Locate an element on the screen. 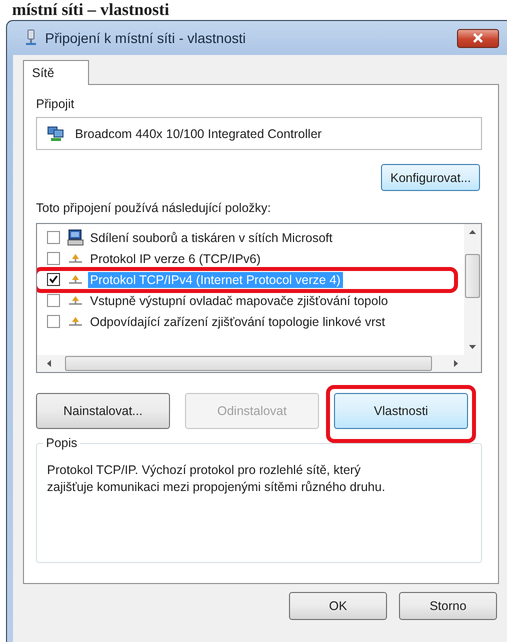 This screenshot has height=642, width=507. checkmark-icon is located at coordinates (53, 279).